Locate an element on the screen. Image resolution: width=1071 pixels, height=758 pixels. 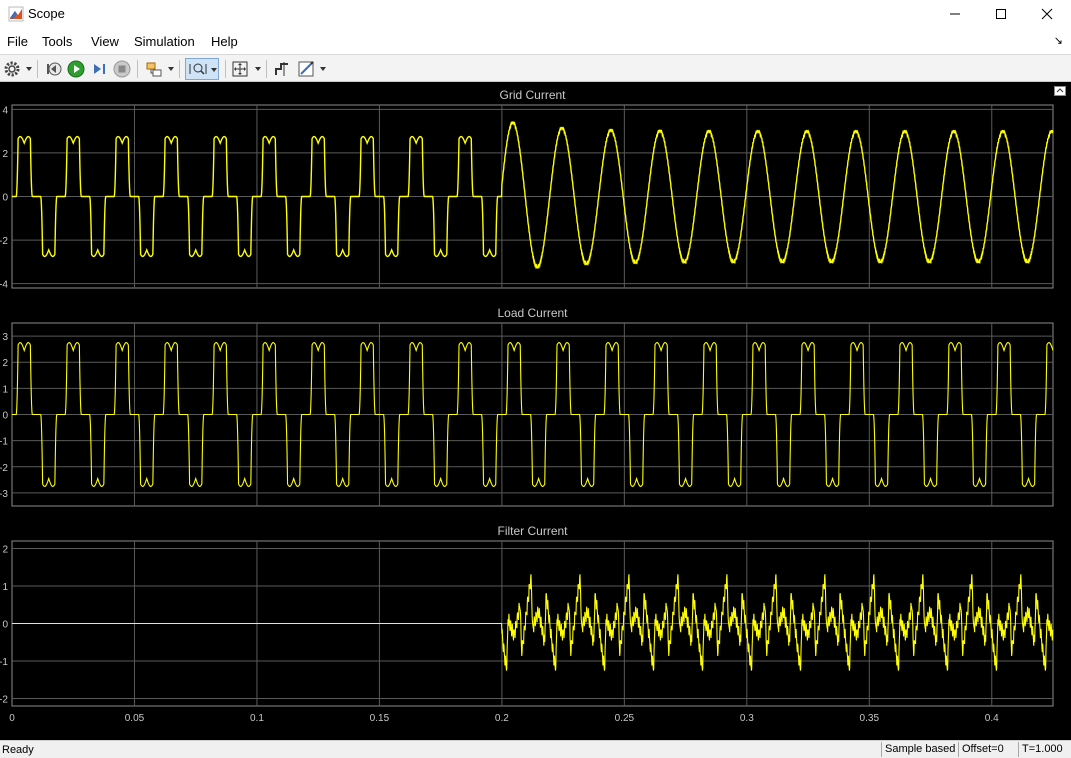
x-tick-label: 0.15 is located at coordinates (380, 718).